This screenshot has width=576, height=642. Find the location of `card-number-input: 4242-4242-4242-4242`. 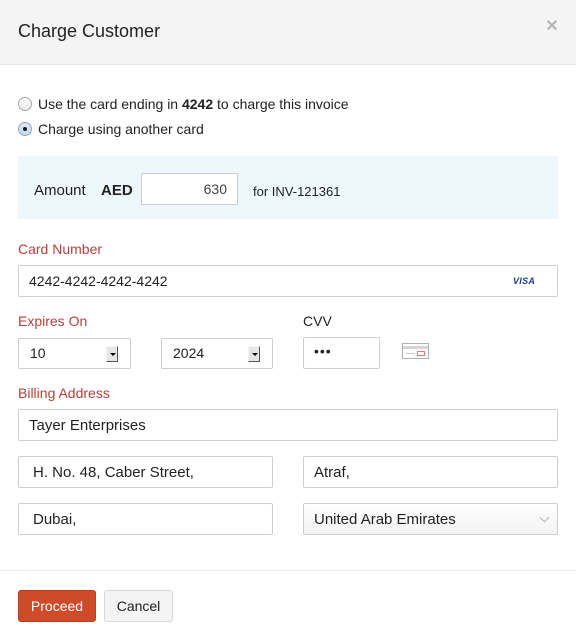

card-number-input: 4242-4242-4242-4242 is located at coordinates (288, 281).